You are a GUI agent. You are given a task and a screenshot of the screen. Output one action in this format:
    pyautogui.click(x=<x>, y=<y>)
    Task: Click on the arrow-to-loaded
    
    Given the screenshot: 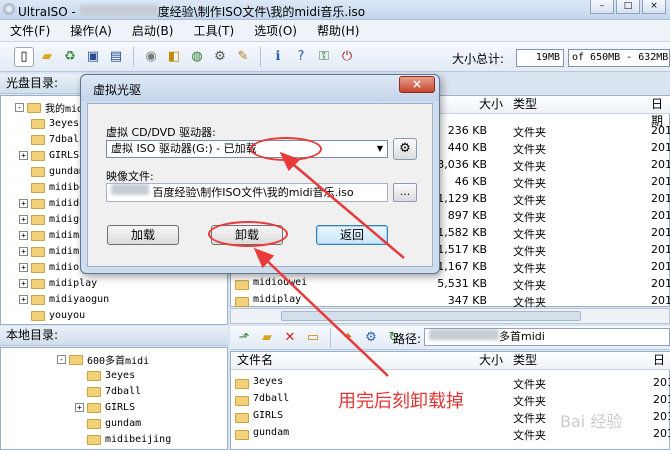 What is the action you would take?
    pyautogui.click(x=346, y=209)
    